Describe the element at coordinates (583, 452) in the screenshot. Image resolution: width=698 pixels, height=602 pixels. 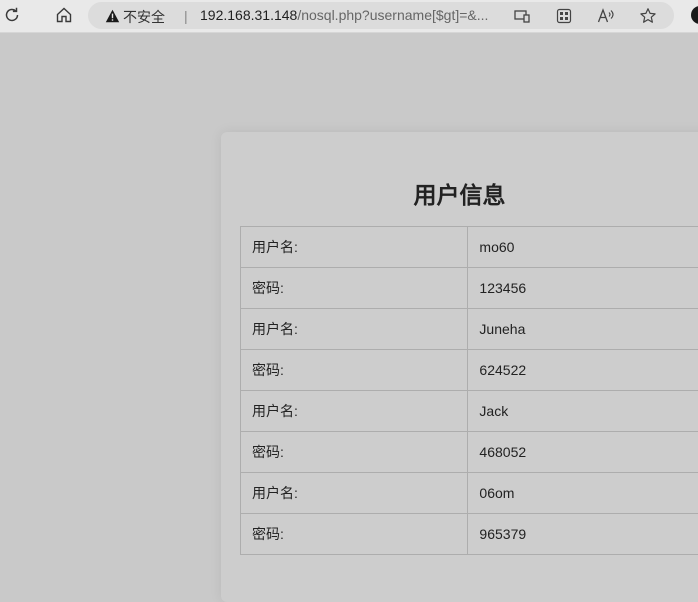
I see `row-value: 468052` at that location.